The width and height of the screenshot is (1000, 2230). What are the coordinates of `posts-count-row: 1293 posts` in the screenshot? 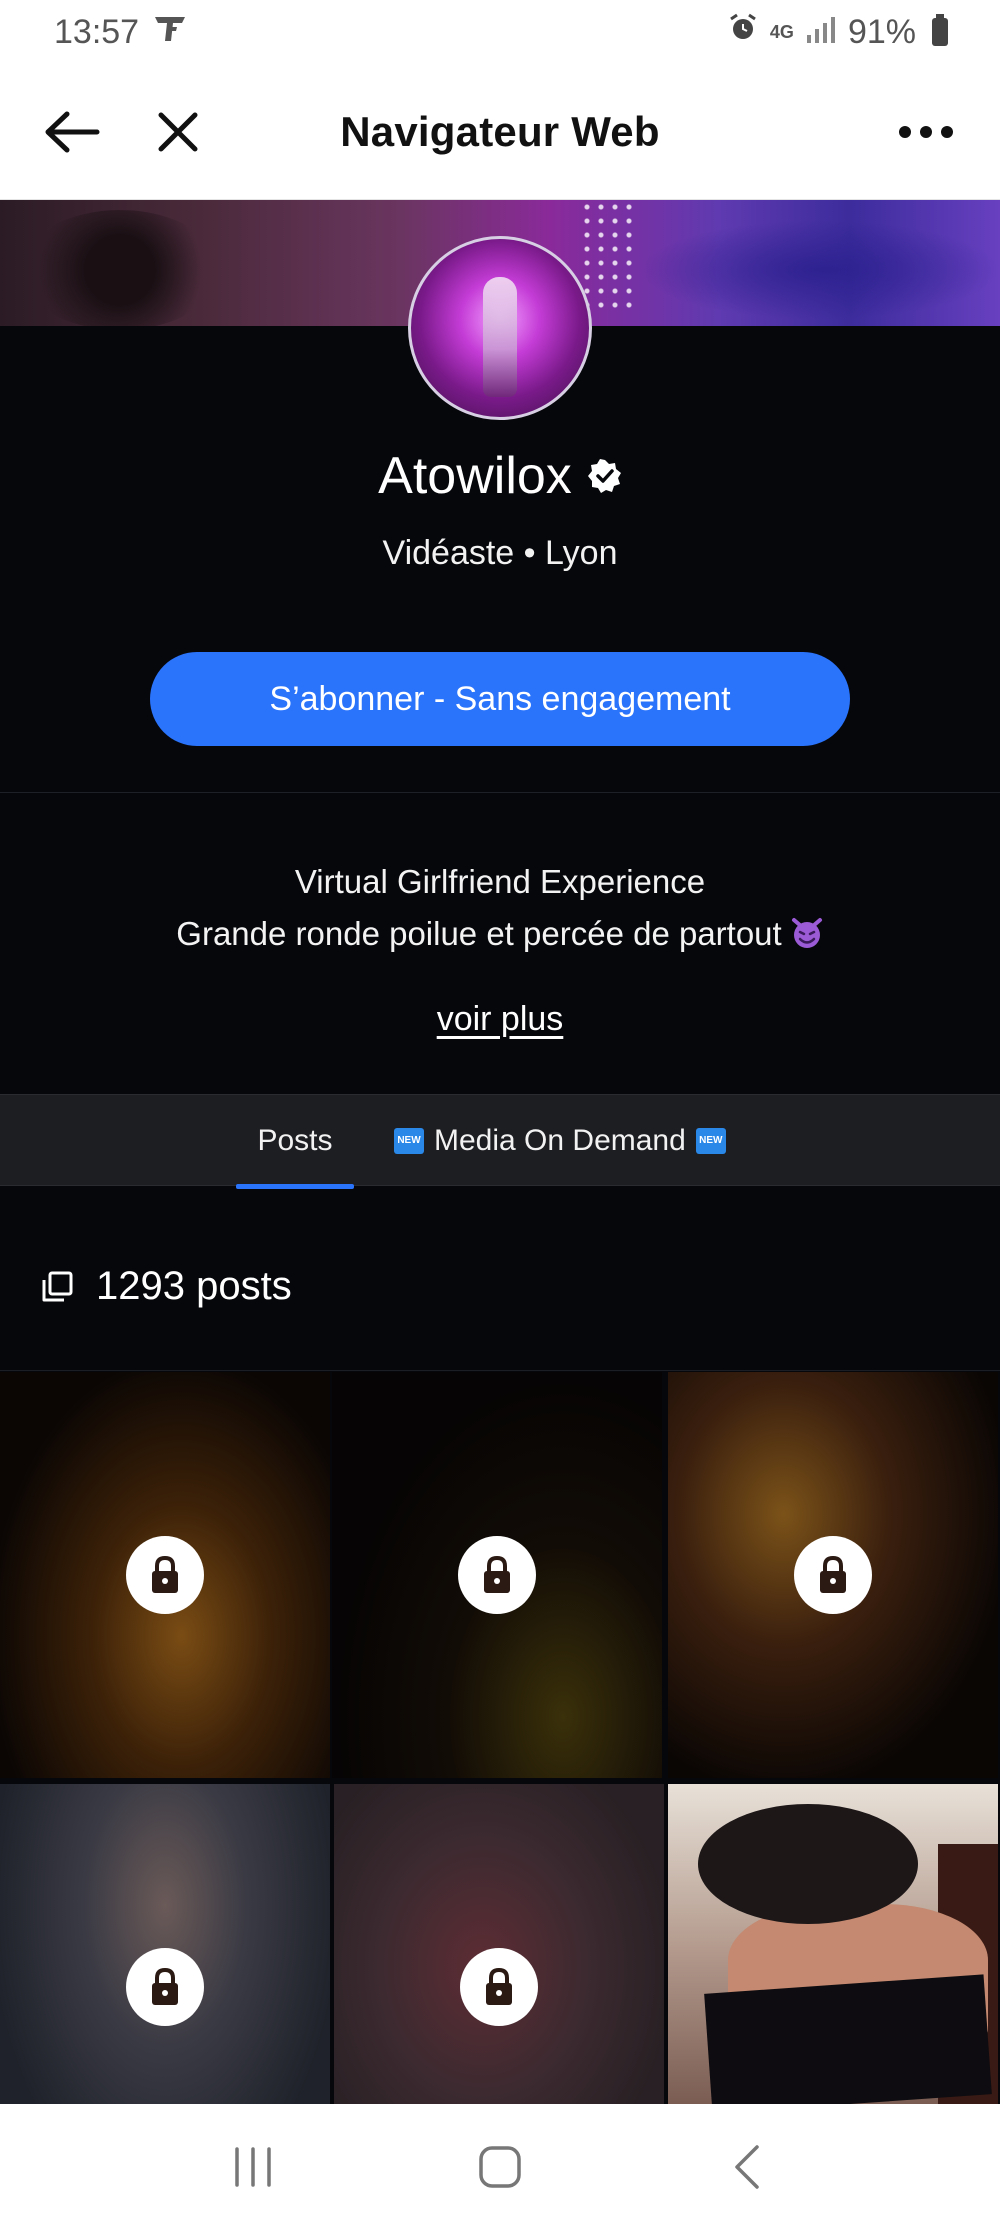 It's located at (166, 1286).